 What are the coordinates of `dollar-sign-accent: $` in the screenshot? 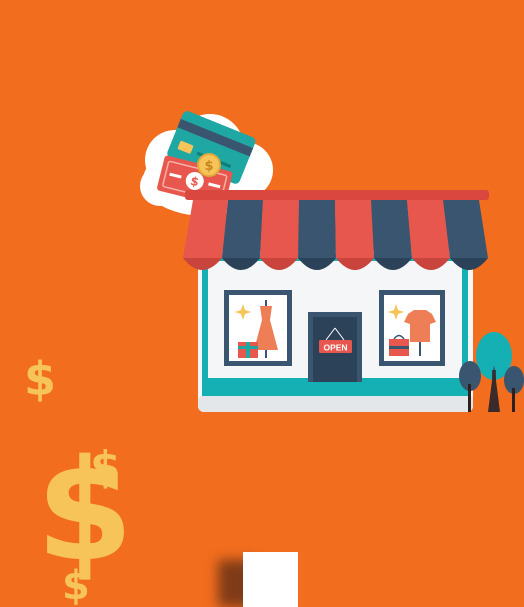 It's located at (105, 467).